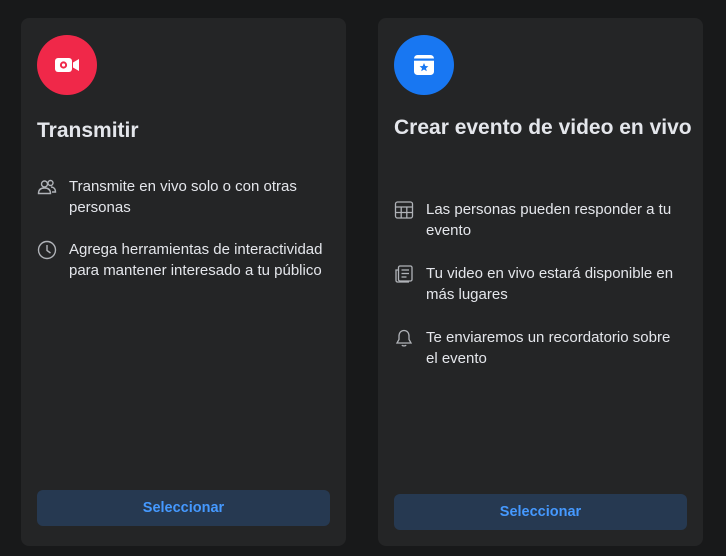 The image size is (726, 556). I want to click on clock-icon, so click(47, 250).